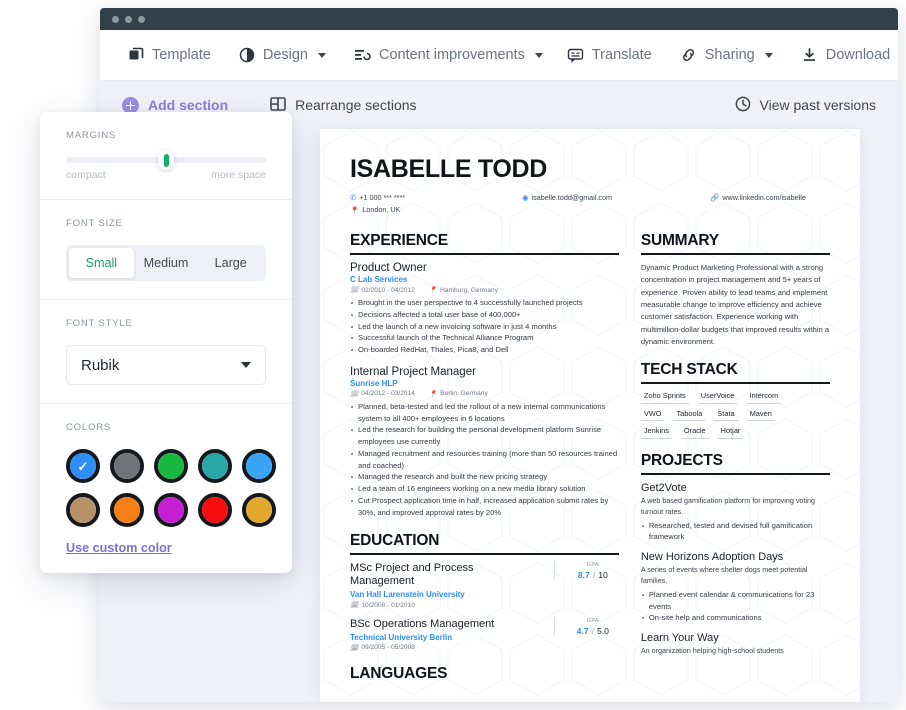 This screenshot has height=710, width=906. What do you see at coordinates (593, 631) in the screenshot?
I see `gpa-slash: /` at bounding box center [593, 631].